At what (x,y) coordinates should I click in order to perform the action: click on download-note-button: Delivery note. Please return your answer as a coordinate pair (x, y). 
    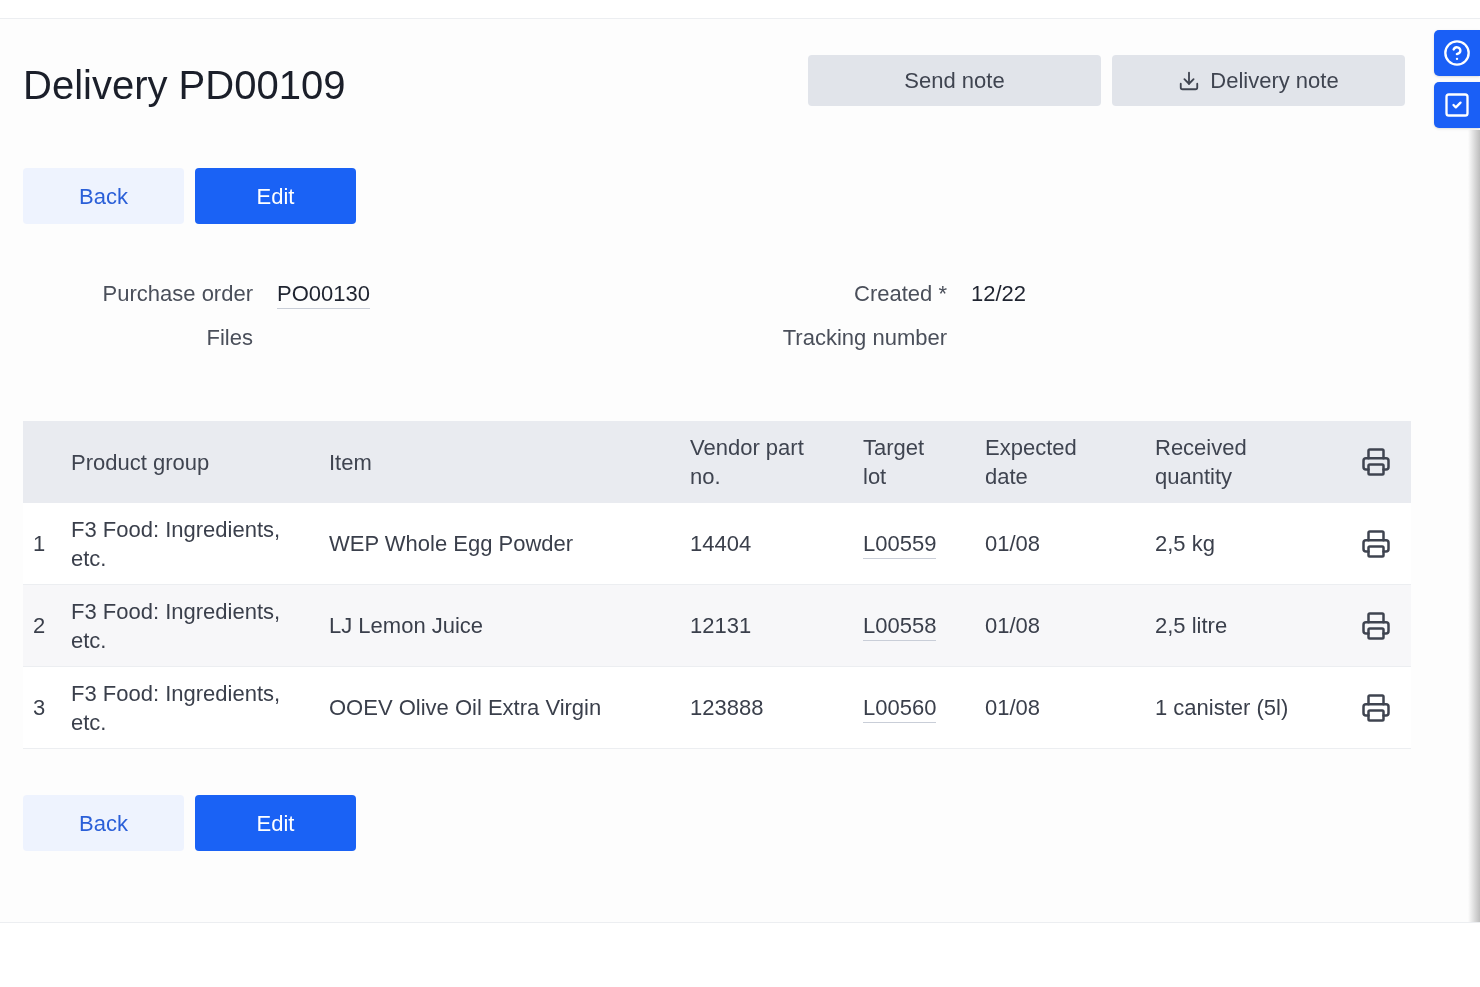
    Looking at the image, I should click on (1258, 80).